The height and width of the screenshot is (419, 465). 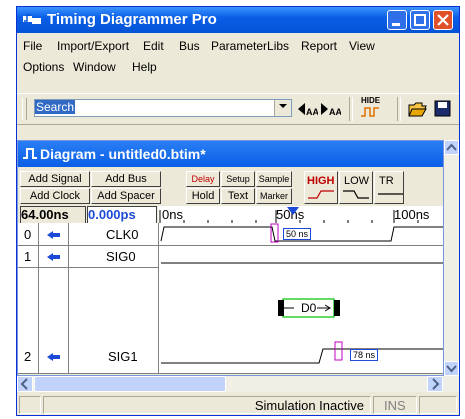 What do you see at coordinates (112, 214) in the screenshot?
I see `time-right-value: 0.000ps` at bounding box center [112, 214].